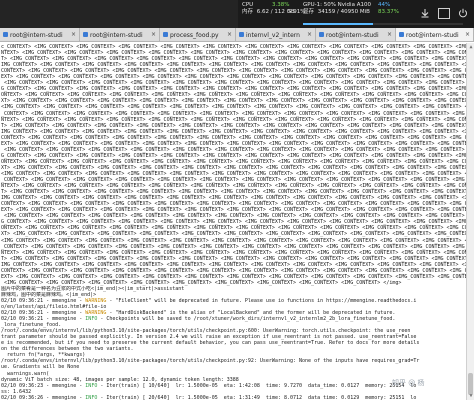 The width and height of the screenshot is (474, 400). Describe the element at coordinates (194, 35) in the screenshot. I see `tab-label: process_food.py` at that location.